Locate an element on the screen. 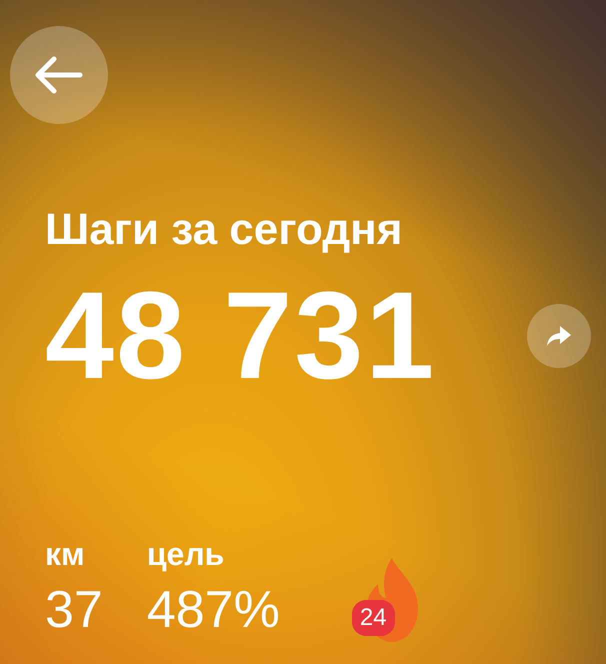 The image size is (606, 664). streak-count: 24 is located at coordinates (373, 618).